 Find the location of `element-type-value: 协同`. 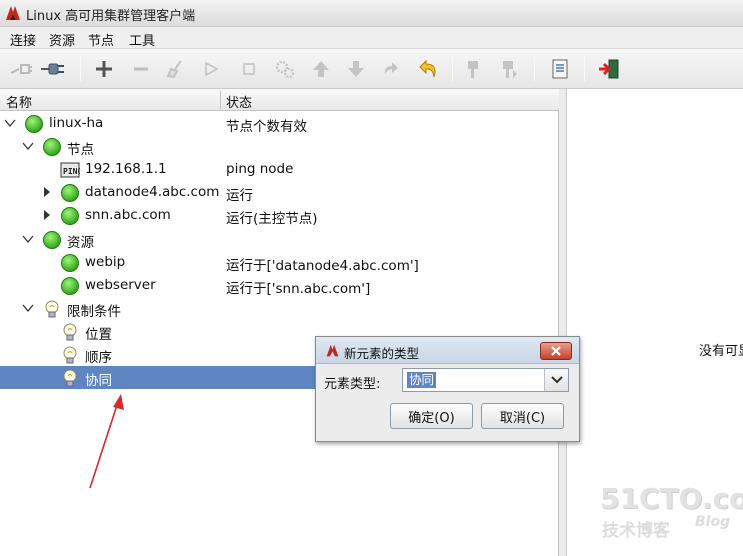

element-type-value: 协同 is located at coordinates (422, 380).